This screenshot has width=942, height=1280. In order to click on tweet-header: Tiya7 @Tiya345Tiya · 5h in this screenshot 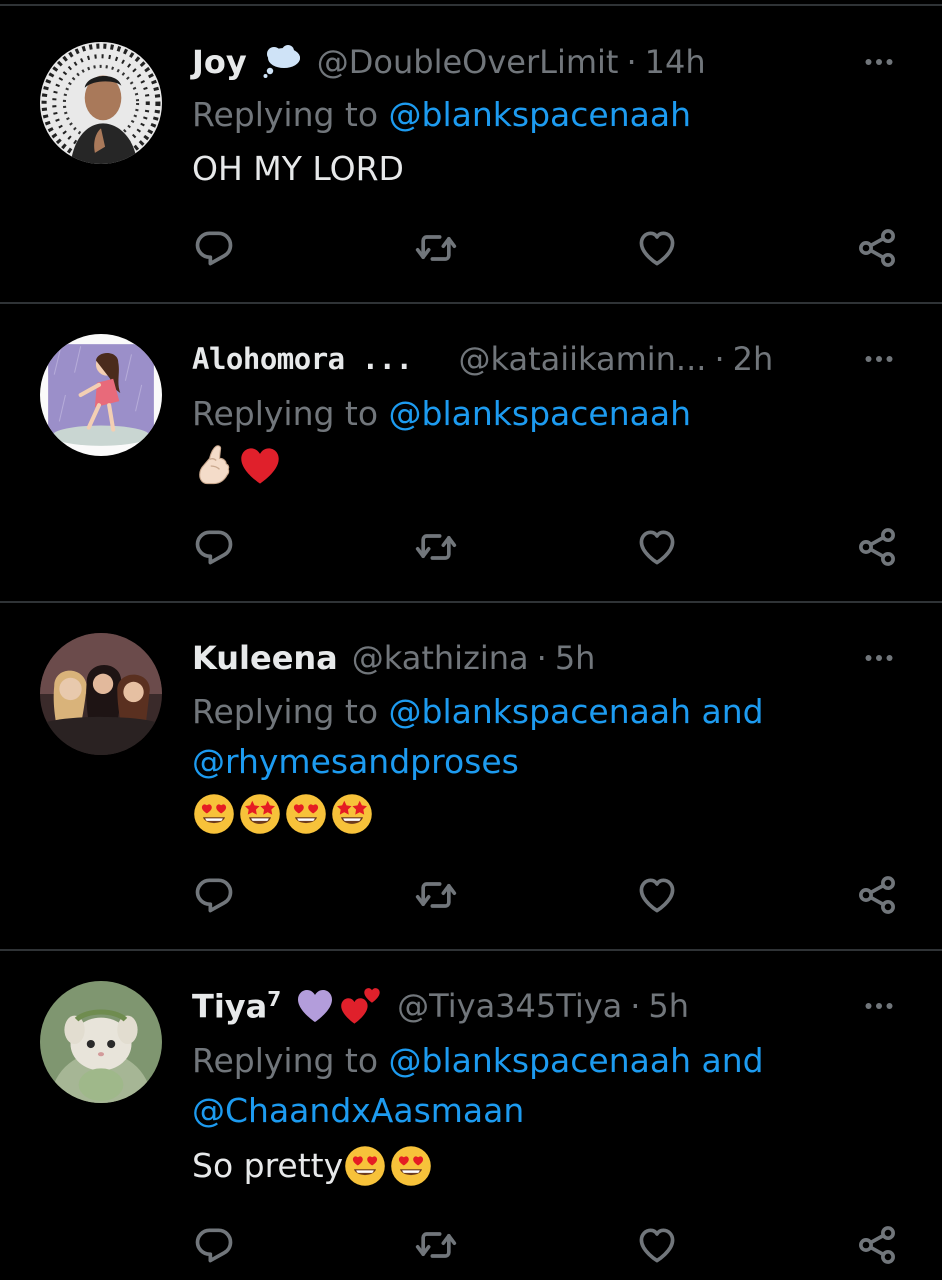, I will do `click(532, 1006)`.